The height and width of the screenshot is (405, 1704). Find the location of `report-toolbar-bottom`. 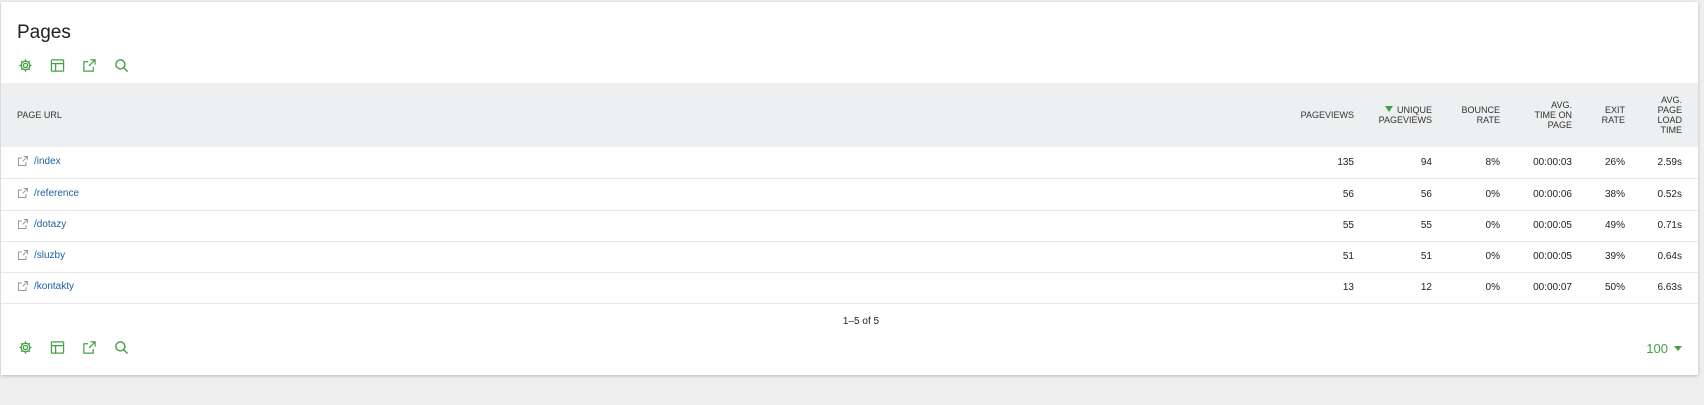

report-toolbar-bottom is located at coordinates (73, 347).